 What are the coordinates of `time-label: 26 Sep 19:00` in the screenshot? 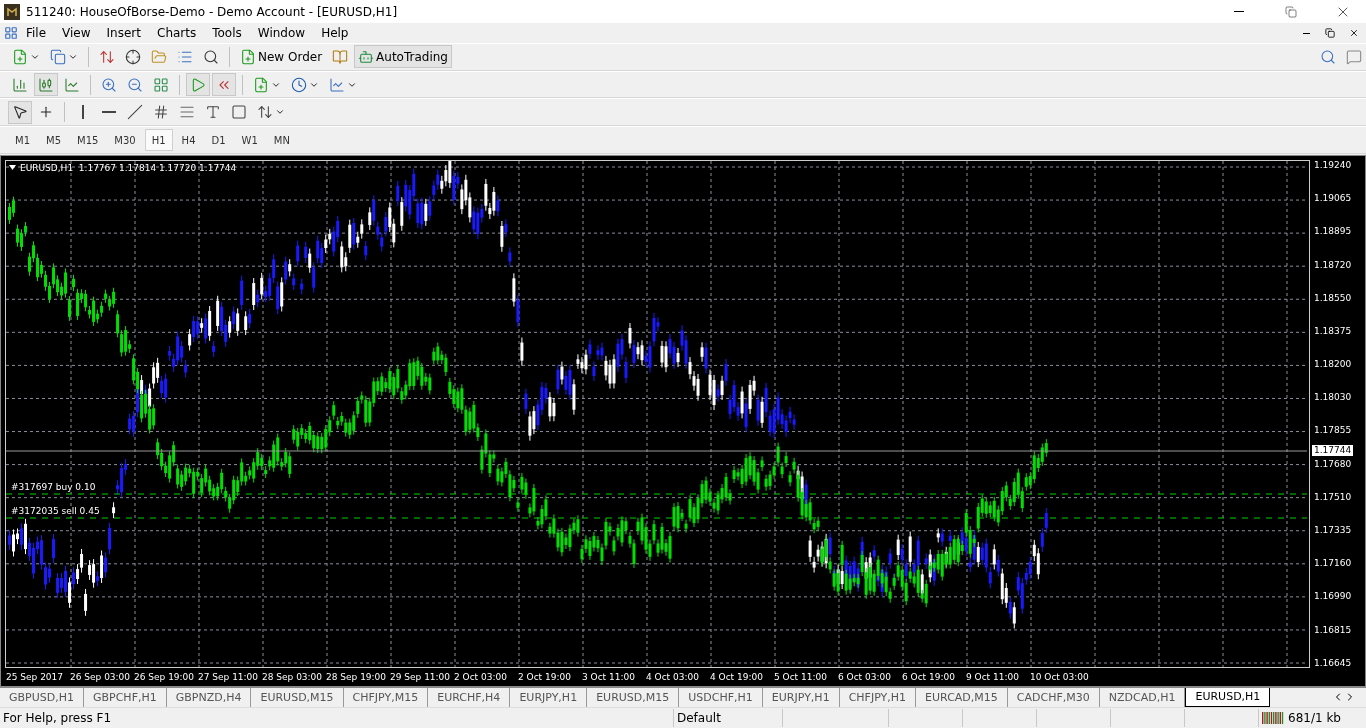 It's located at (165, 676).